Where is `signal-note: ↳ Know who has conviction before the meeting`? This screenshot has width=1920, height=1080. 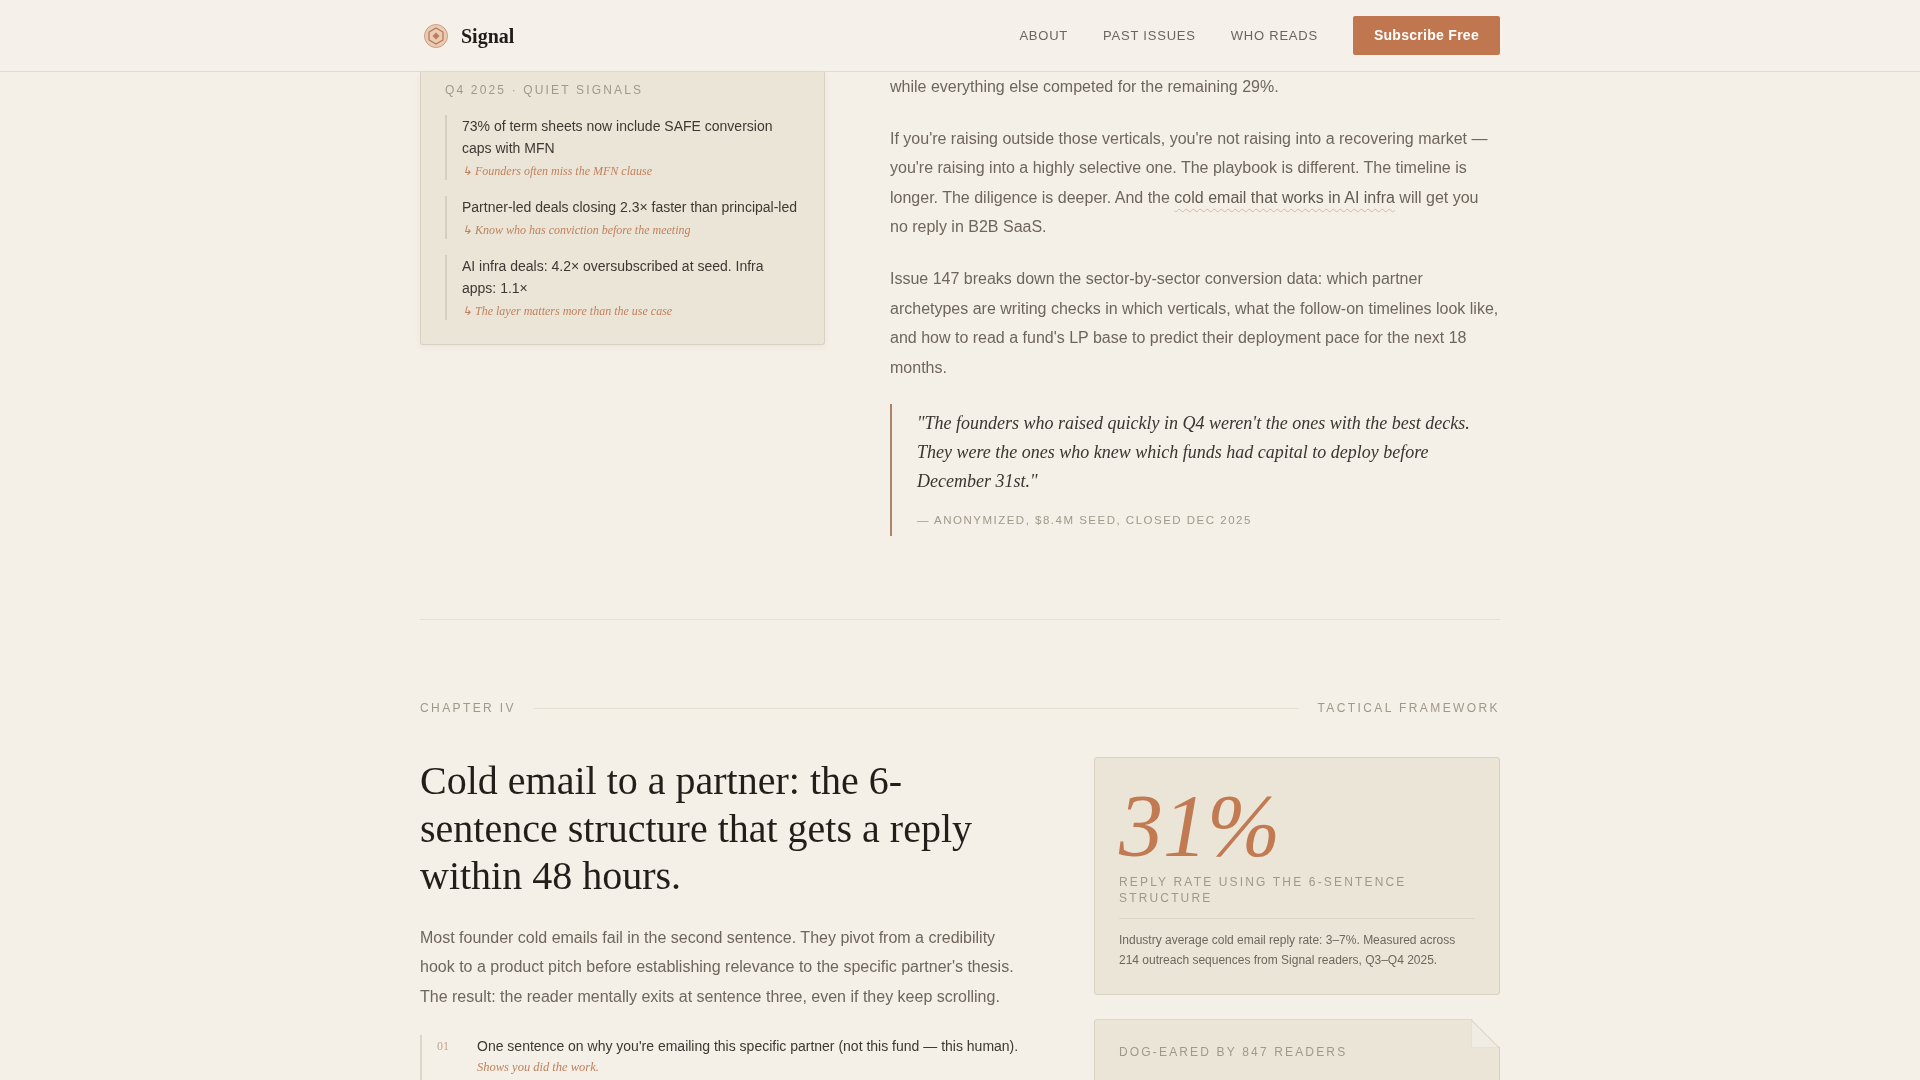 signal-note: ↳ Know who has conviction before the meeting is located at coordinates (577, 230).